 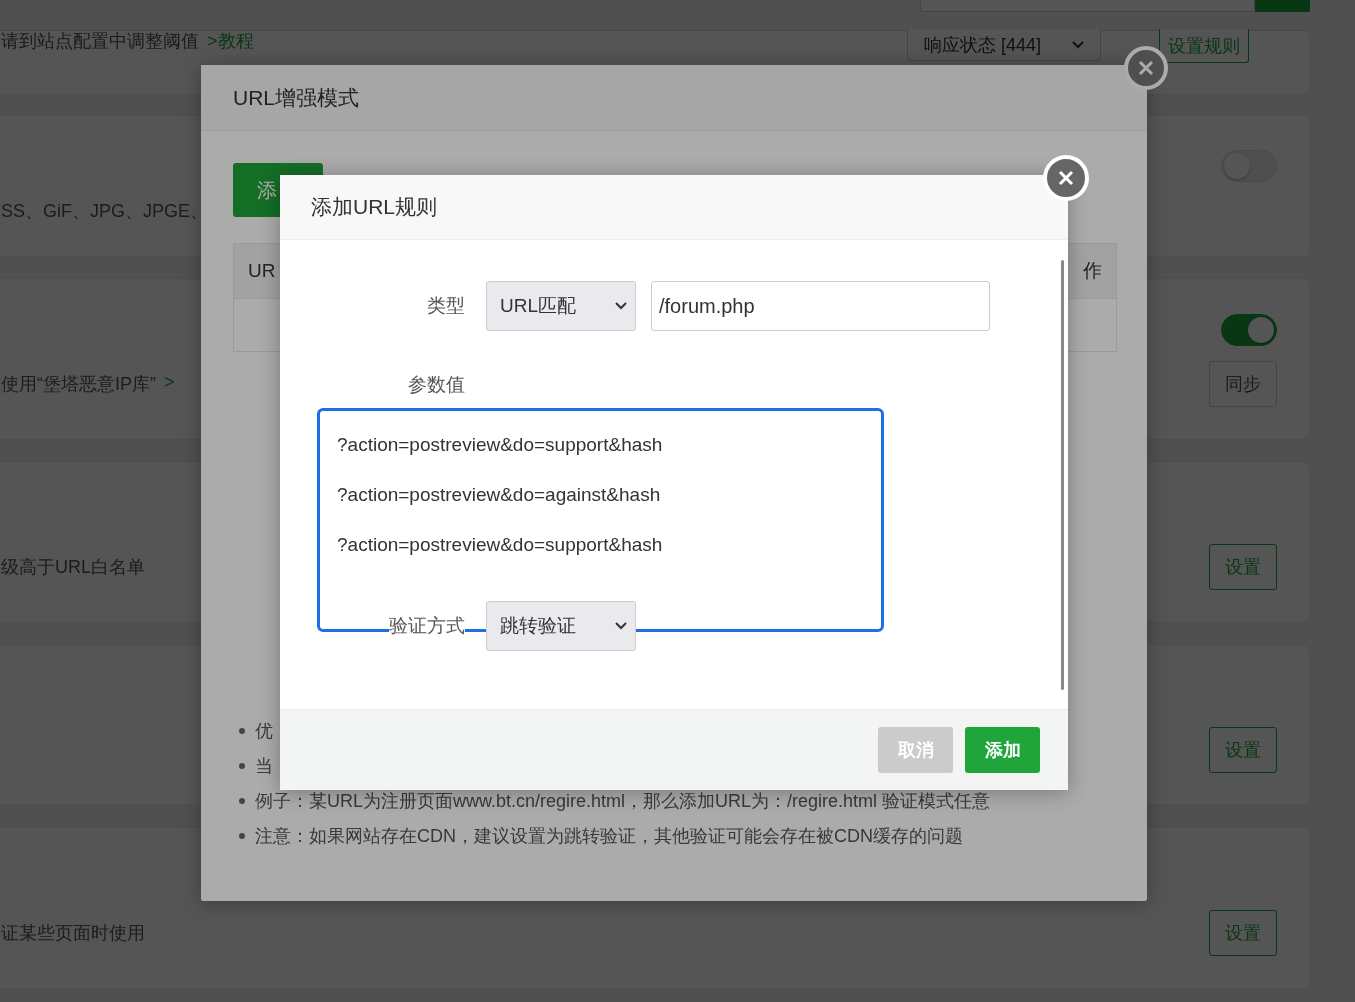 What do you see at coordinates (262, 271) in the screenshot?
I see `column-header: UR` at bounding box center [262, 271].